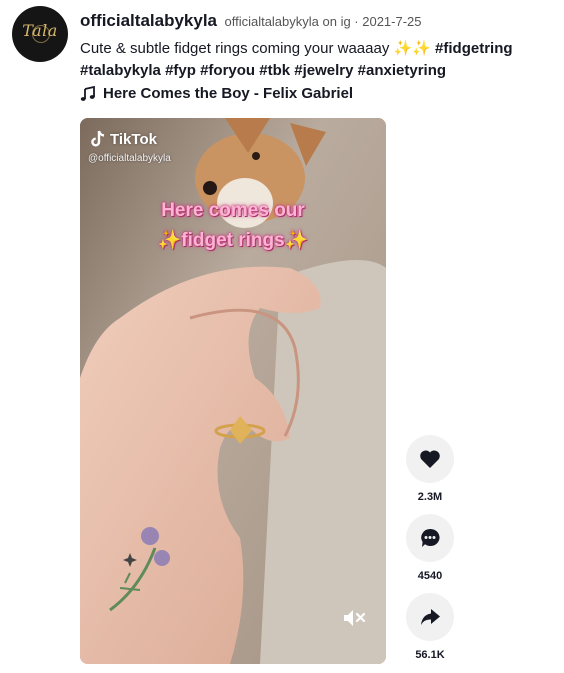  I want to click on like-button, so click(430, 459).